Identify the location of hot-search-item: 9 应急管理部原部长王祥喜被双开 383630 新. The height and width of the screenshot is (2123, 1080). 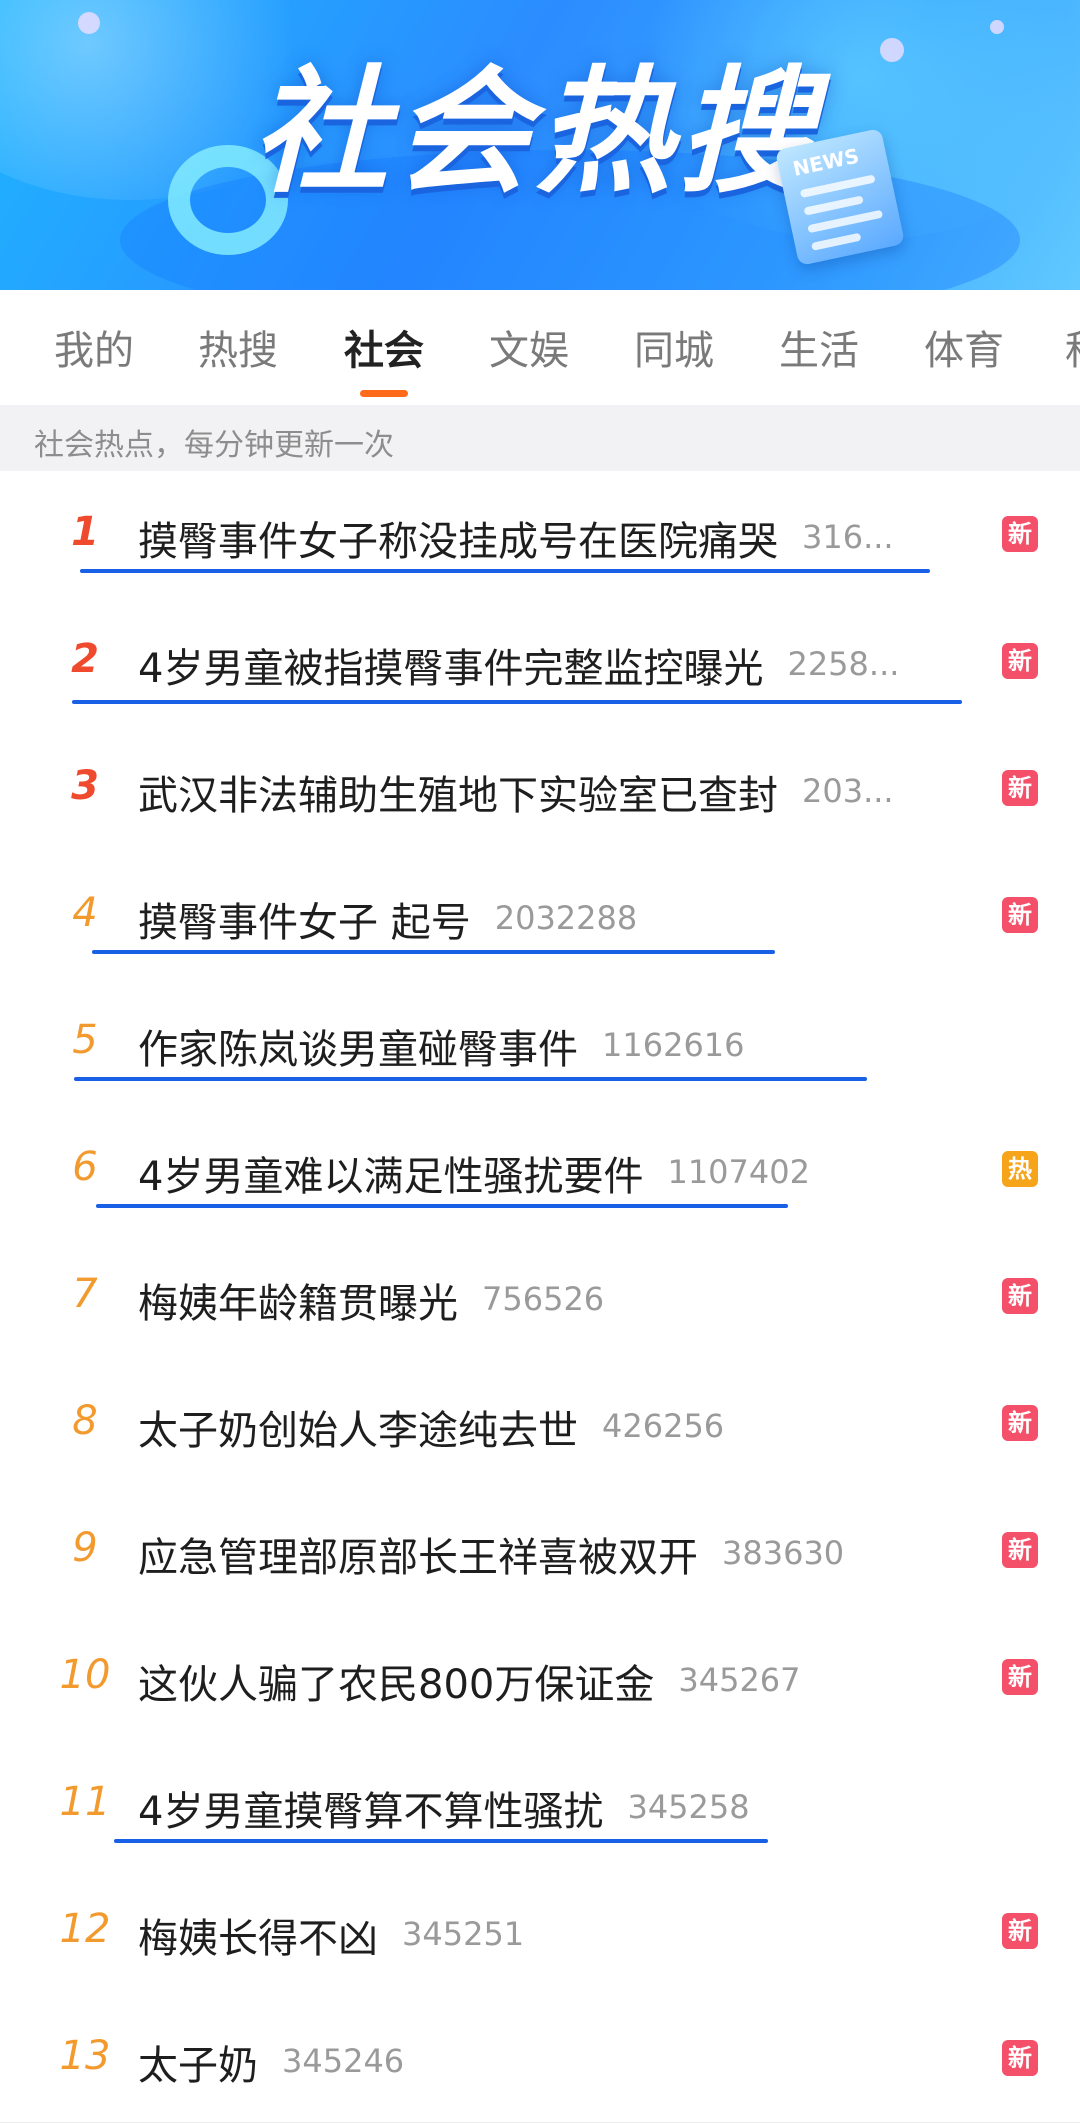
(540, 1551).